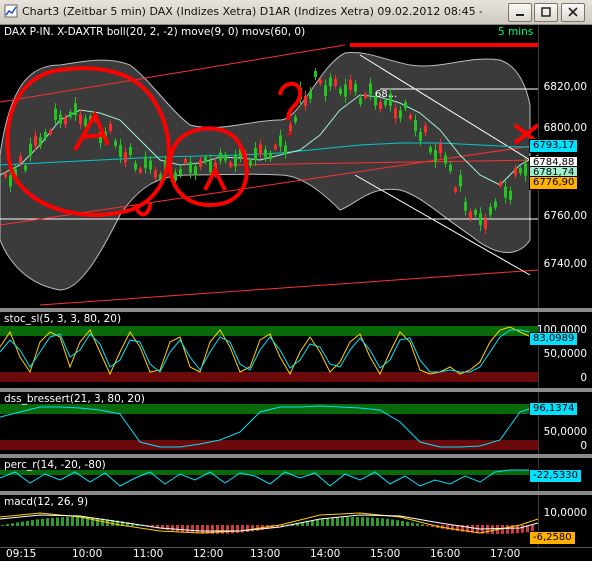 The width and height of the screenshot is (592, 561). I want to click on dss-tick: 50,0000, so click(565, 432).